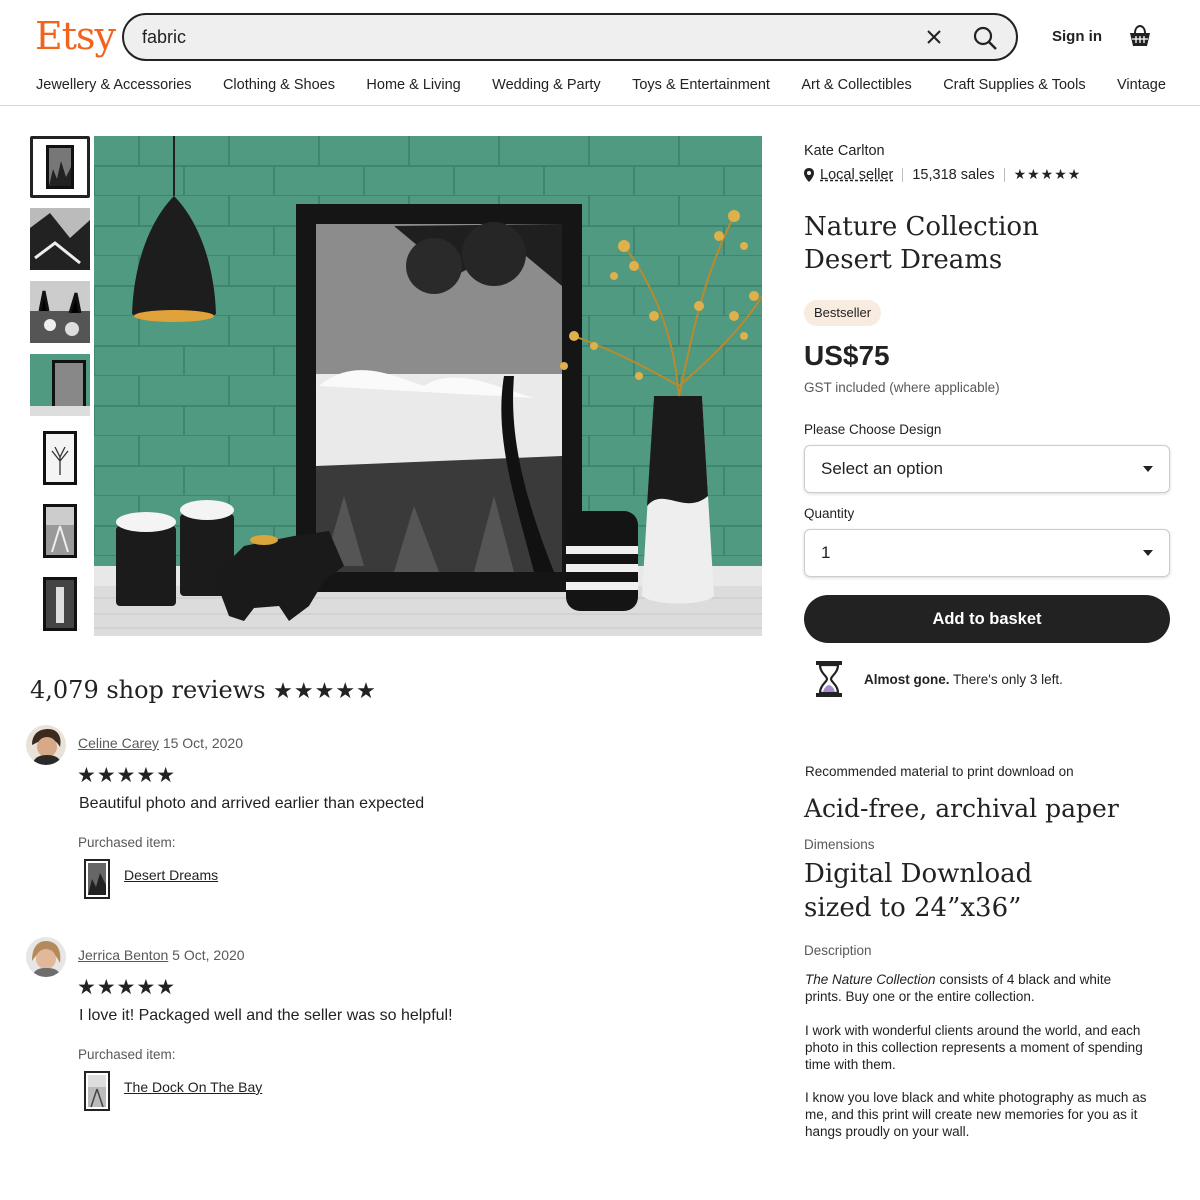  What do you see at coordinates (839, 844) in the screenshot?
I see `dimensions-label: Dimensions` at bounding box center [839, 844].